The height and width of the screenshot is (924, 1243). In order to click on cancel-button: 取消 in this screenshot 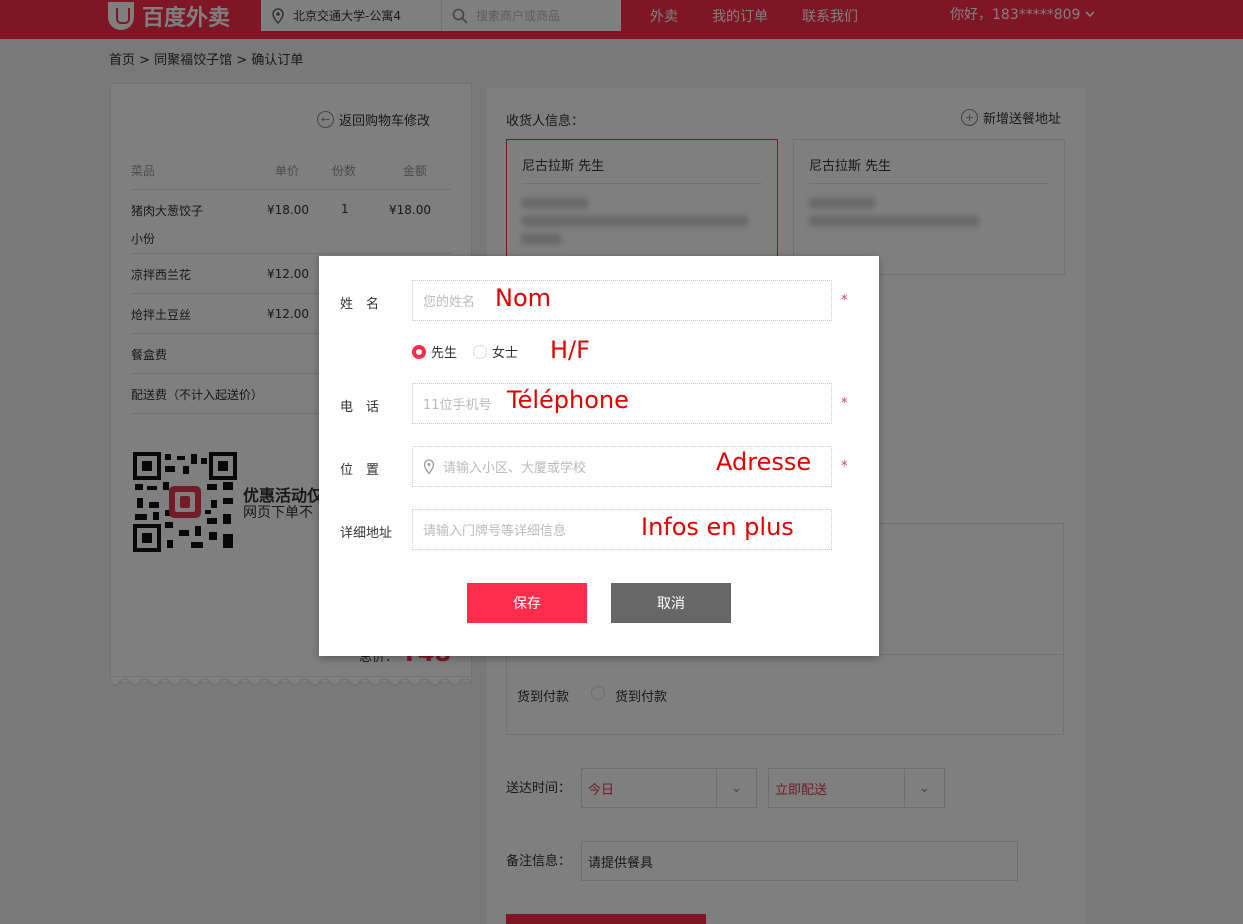, I will do `click(671, 603)`.